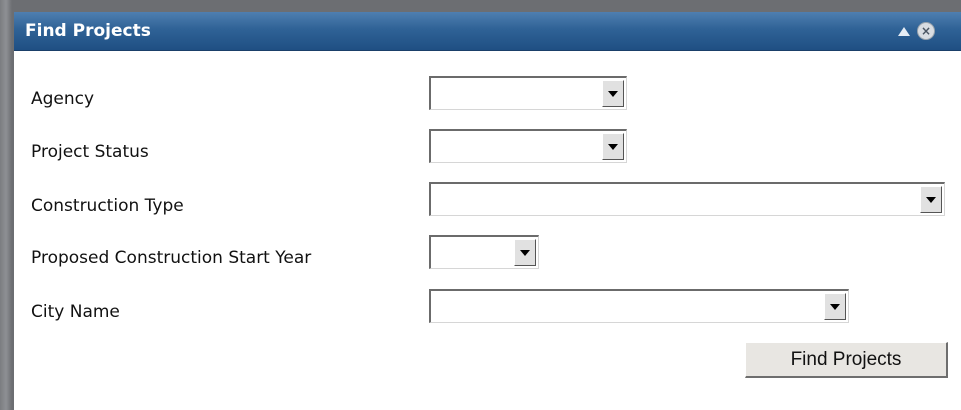 Image resolution: width=961 pixels, height=410 pixels. Describe the element at coordinates (90, 152) in the screenshot. I see `project-status-label: Project Status` at that location.